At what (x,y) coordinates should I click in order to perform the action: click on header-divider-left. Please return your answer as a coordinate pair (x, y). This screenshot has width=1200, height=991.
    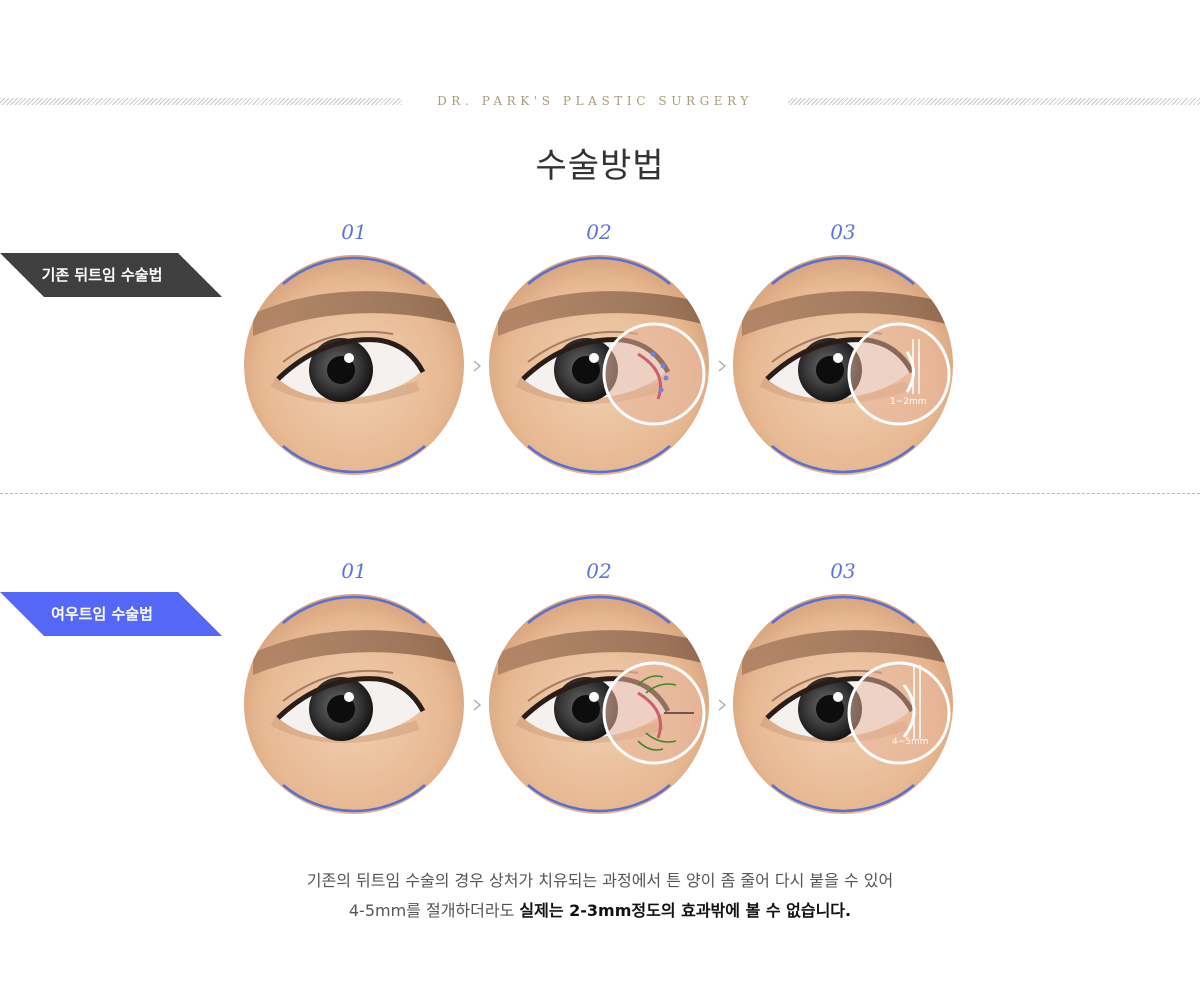
    Looking at the image, I should click on (201, 101).